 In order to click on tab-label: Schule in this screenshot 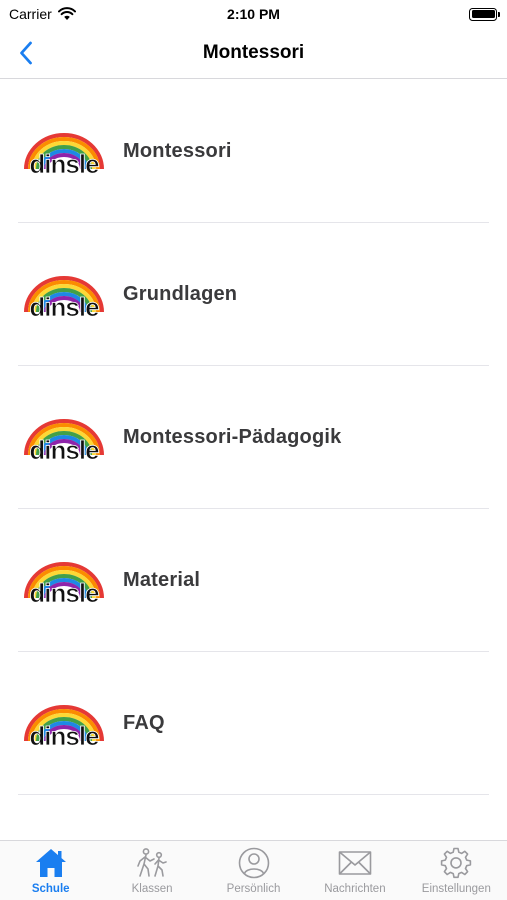, I will do `click(50, 889)`.